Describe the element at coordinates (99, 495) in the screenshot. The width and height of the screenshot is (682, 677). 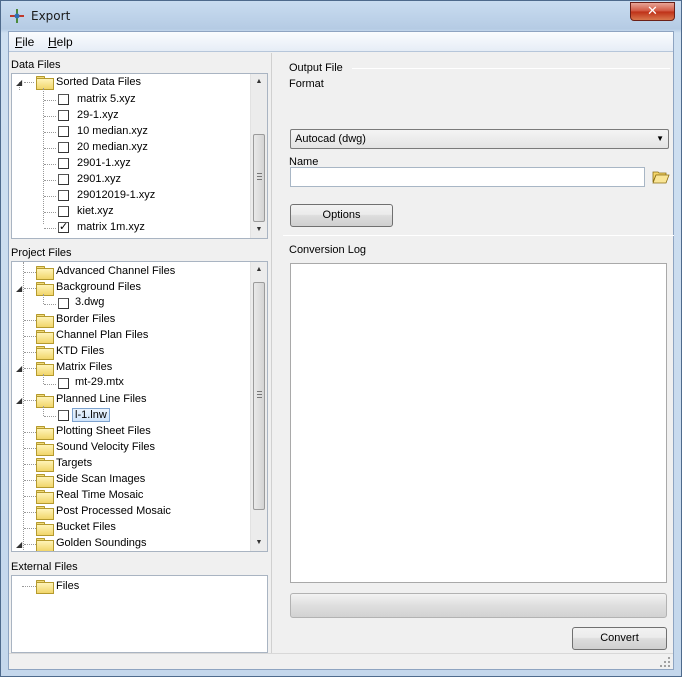
I see `project-folder-item: Real Time Mosaic` at that location.